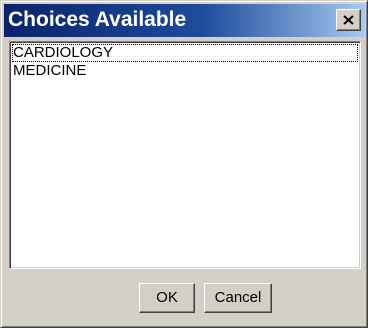 This screenshot has height=328, width=368. Describe the element at coordinates (185, 53) in the screenshot. I see `list-item-cardiology: CARDIOLOGY` at that location.